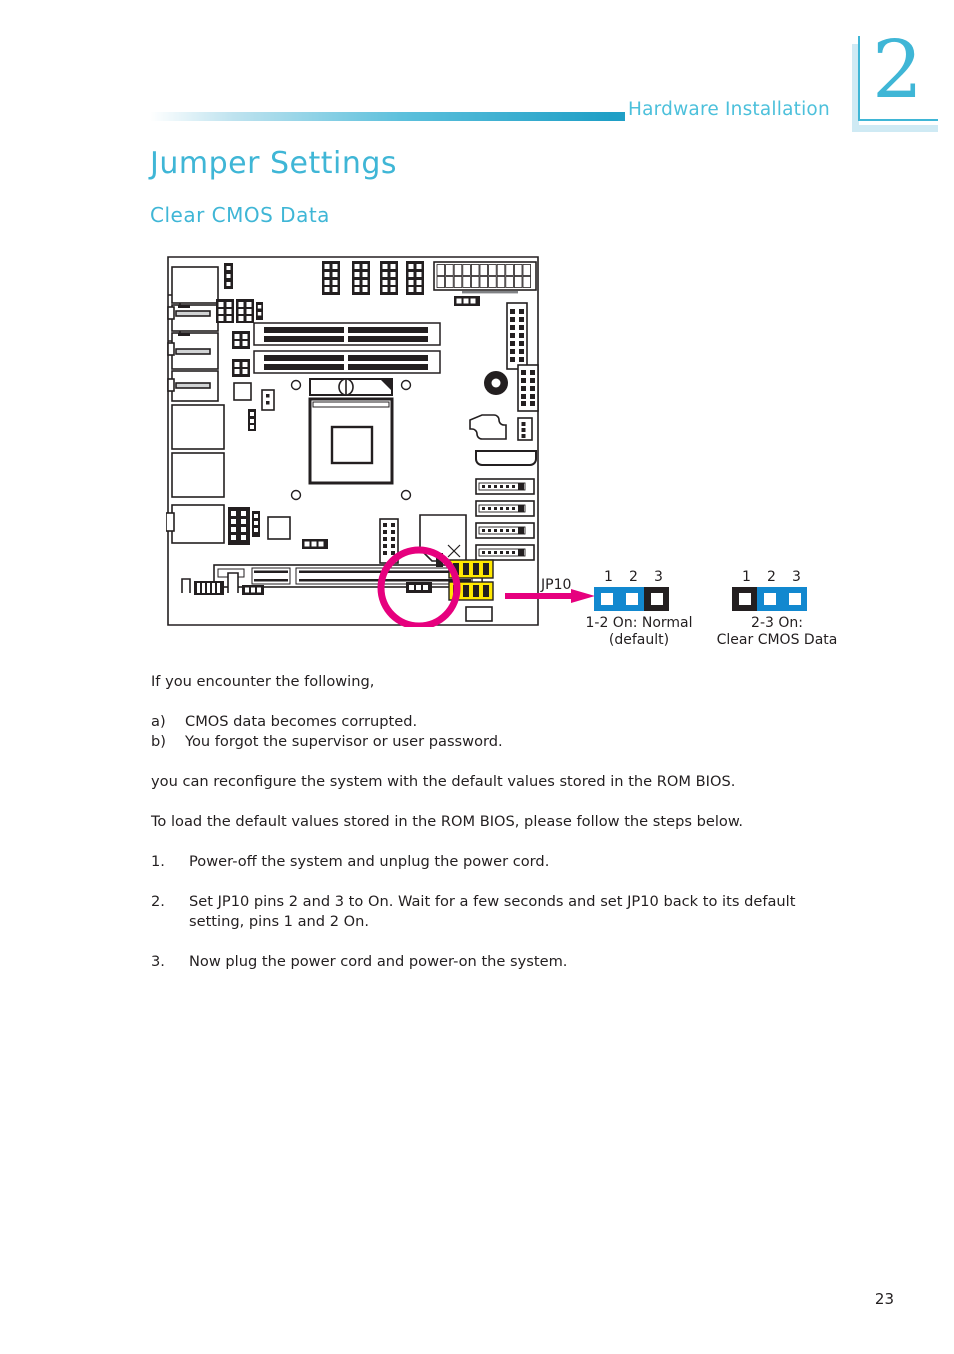 Image resolution: width=954 pixels, height=1354 pixels. What do you see at coordinates (777, 623) in the screenshot?
I see `caption-line-1: 2-3 On:` at bounding box center [777, 623].